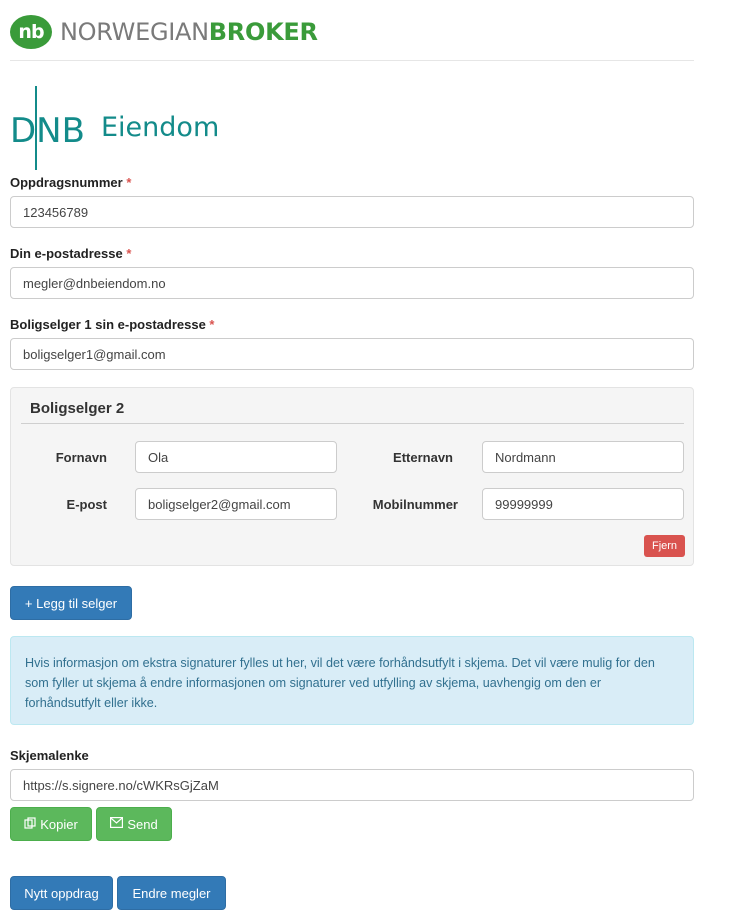  I want to click on firstname-input: Ola, so click(236, 457).